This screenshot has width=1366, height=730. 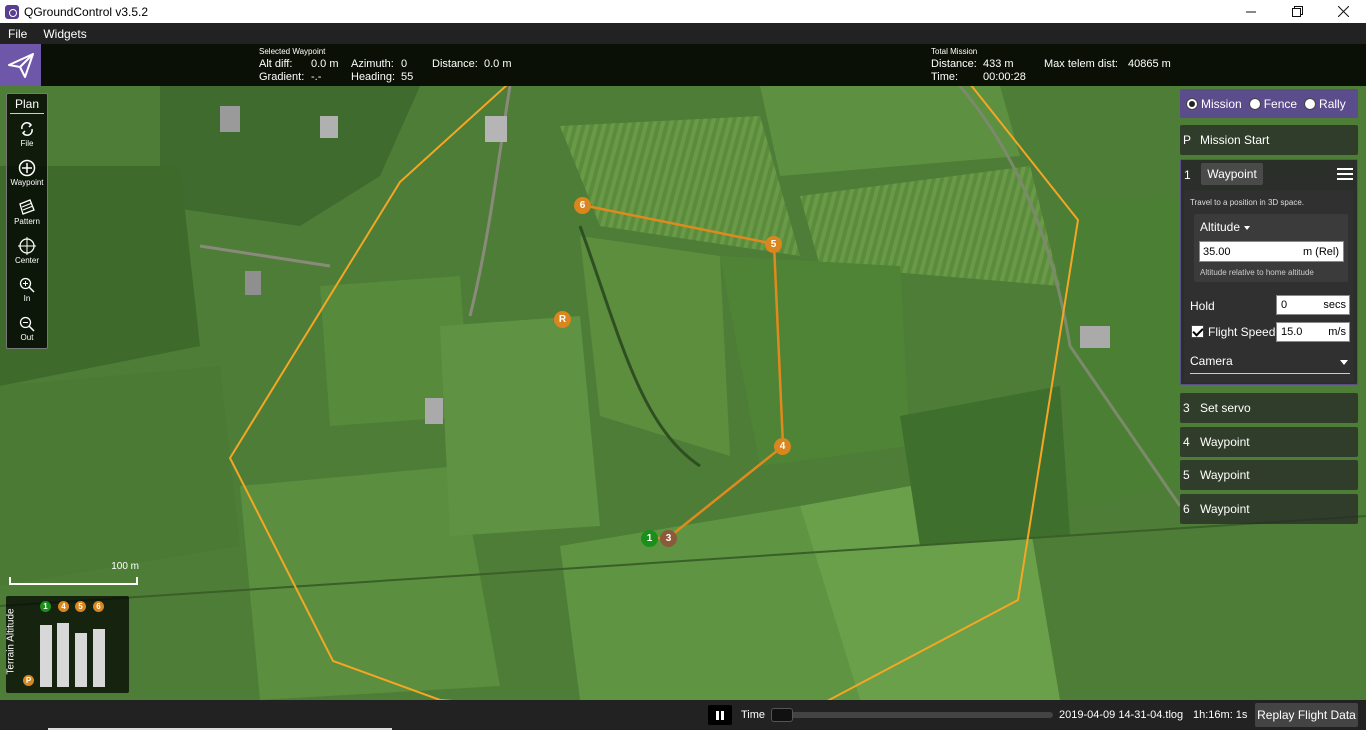 I want to click on alt-diff-label: Alt diff:, so click(x=276, y=64).